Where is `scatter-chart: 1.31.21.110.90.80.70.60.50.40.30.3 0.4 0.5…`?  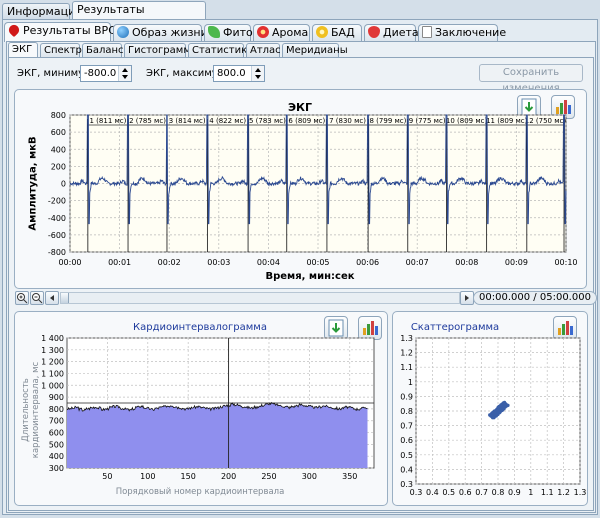 scatter-chart: 1.31.21.110.90.80.70.60.50.40.30.3 0.4 0.5… is located at coordinates (493, 415).